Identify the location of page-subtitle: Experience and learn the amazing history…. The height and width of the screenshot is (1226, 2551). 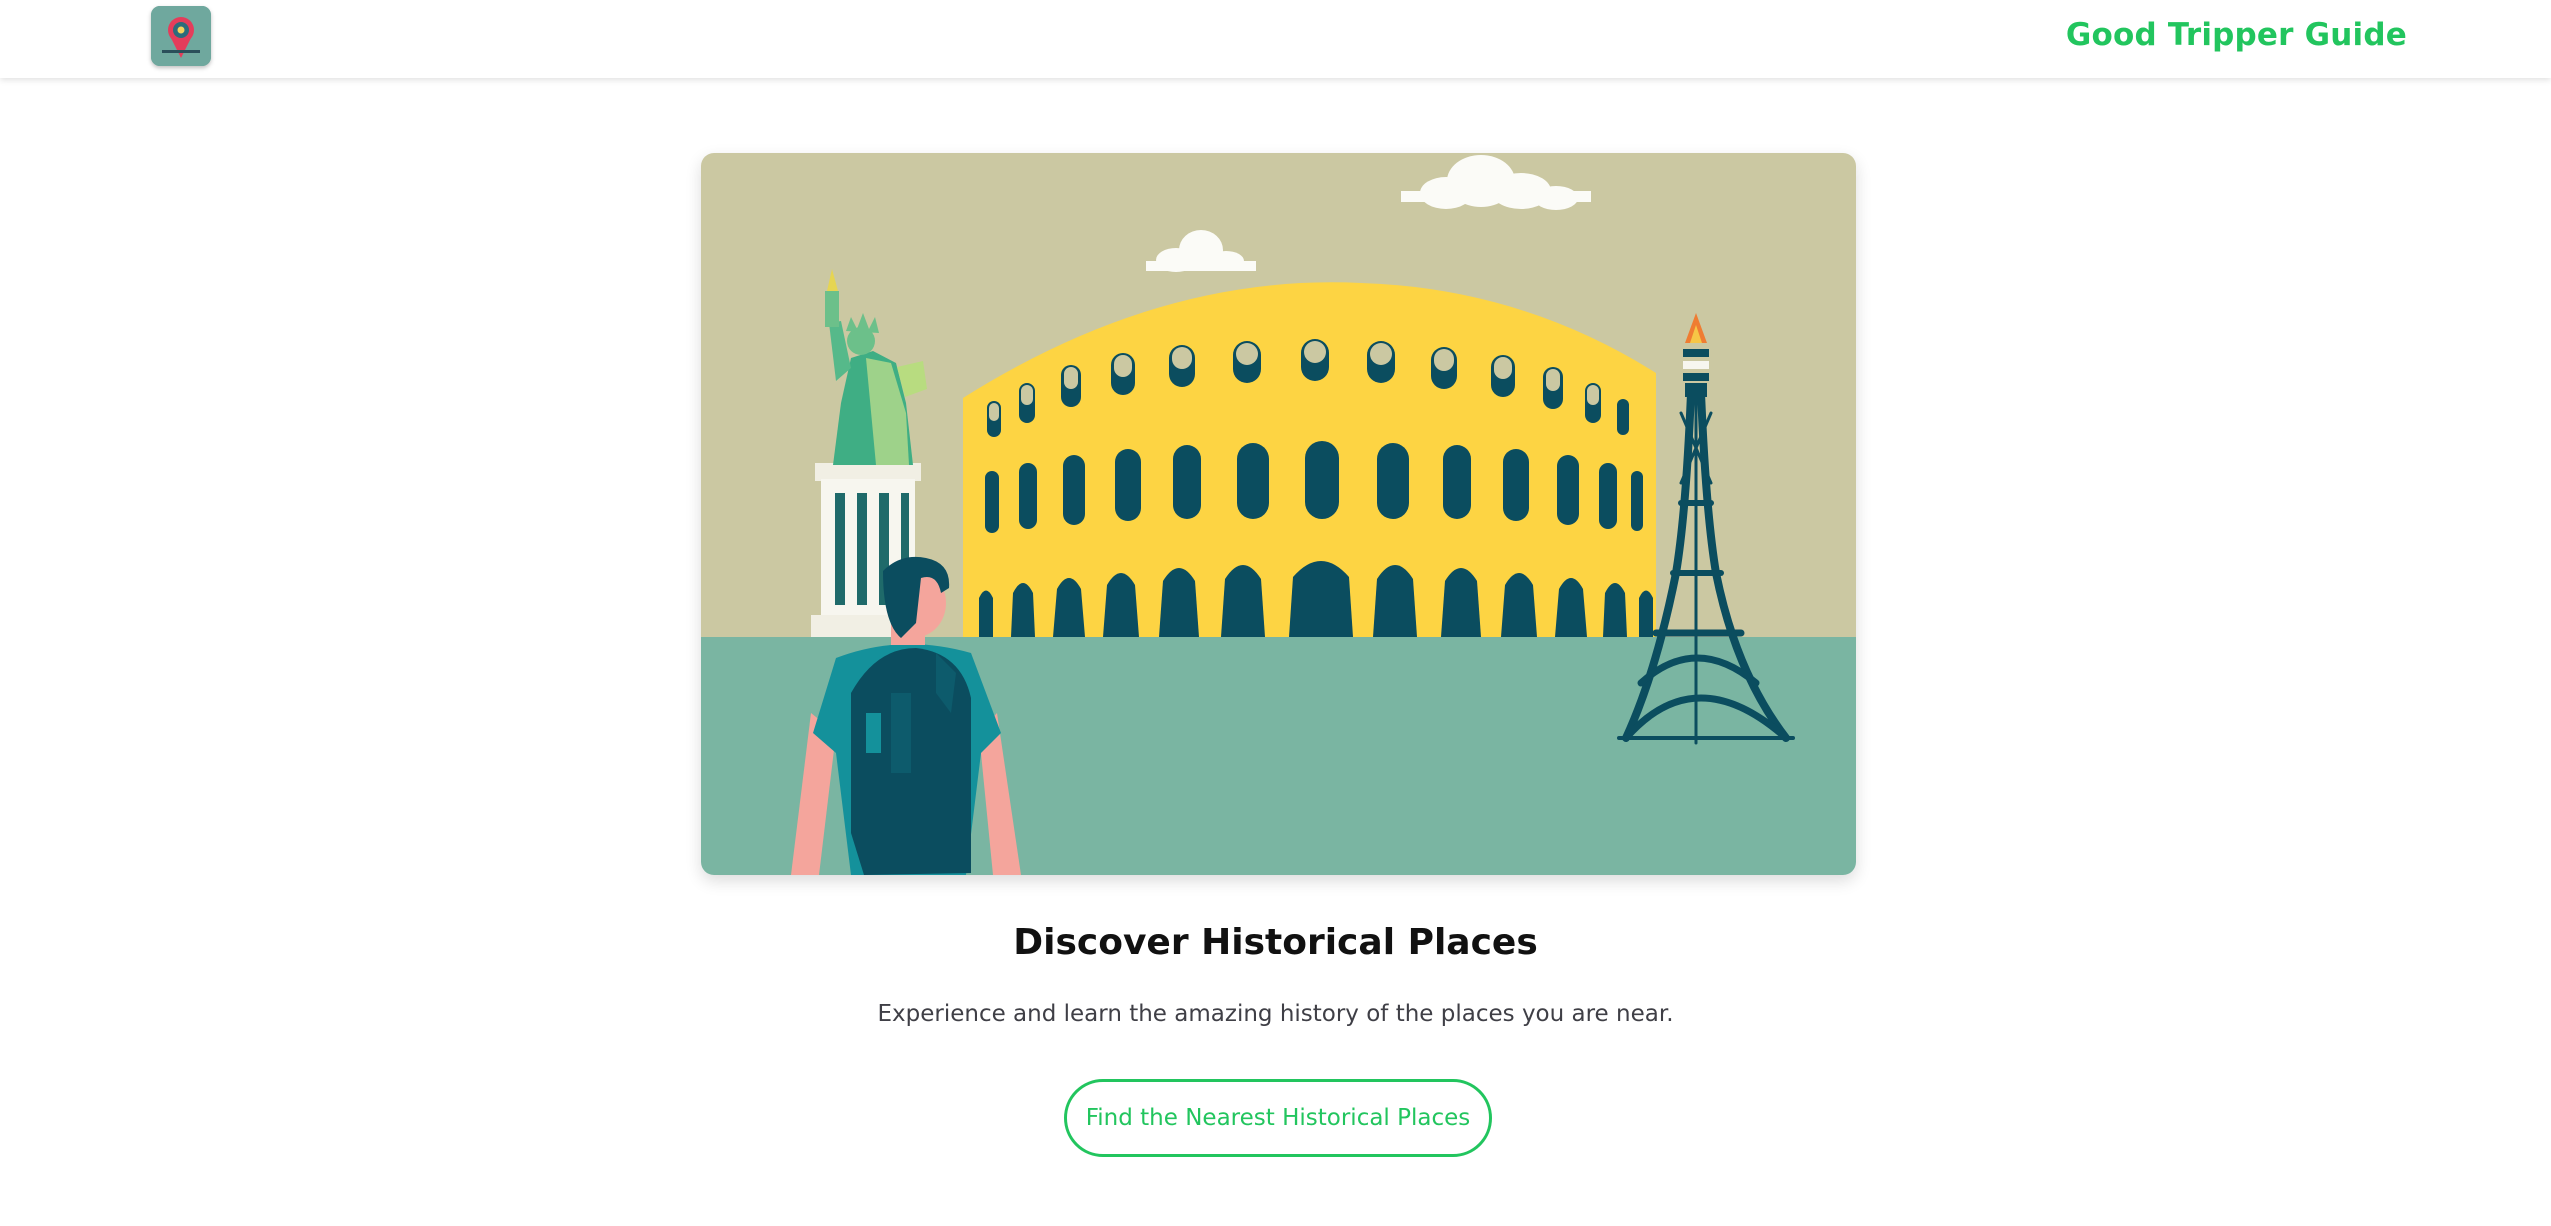
(1275, 1014).